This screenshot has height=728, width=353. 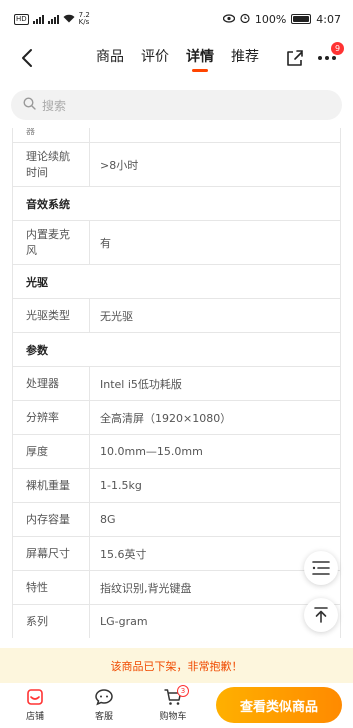 I want to click on clock: 4:07, so click(x=328, y=19).